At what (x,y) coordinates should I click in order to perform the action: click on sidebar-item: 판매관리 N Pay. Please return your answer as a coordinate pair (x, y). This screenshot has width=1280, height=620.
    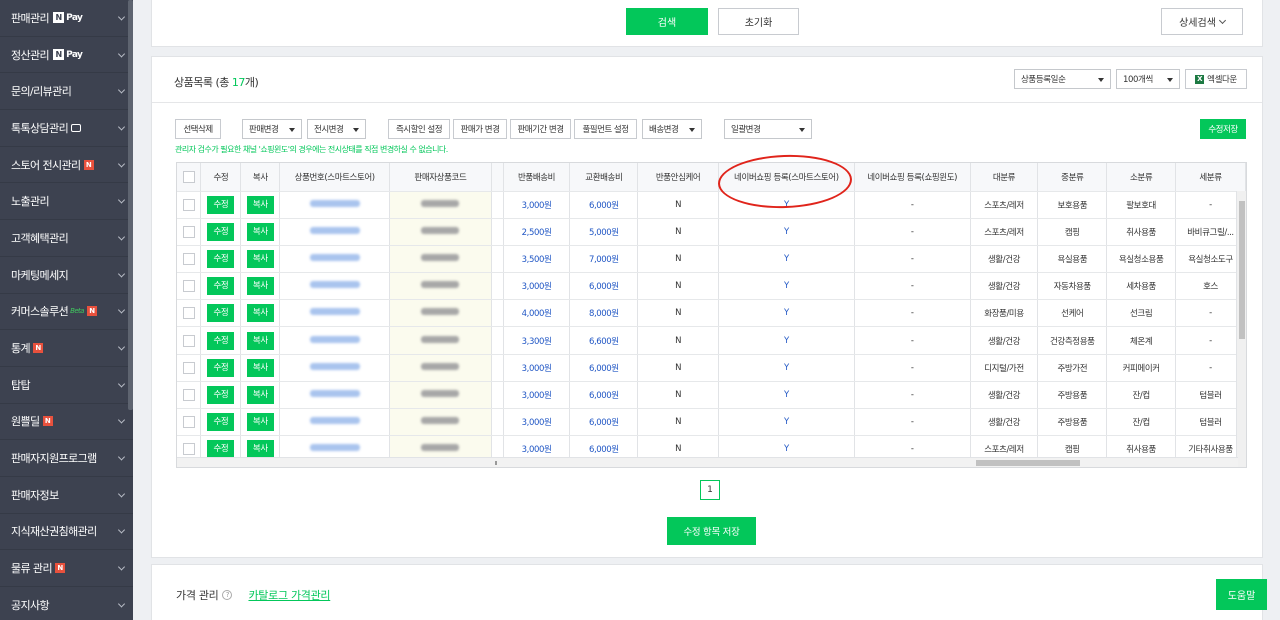
    Looking at the image, I should click on (66, 18).